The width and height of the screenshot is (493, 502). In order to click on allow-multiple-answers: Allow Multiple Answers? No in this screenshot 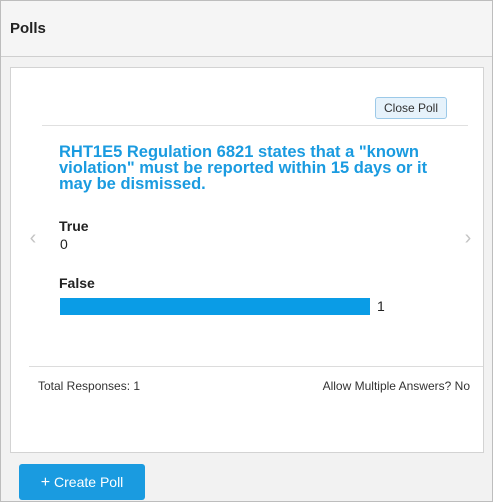, I will do `click(396, 386)`.